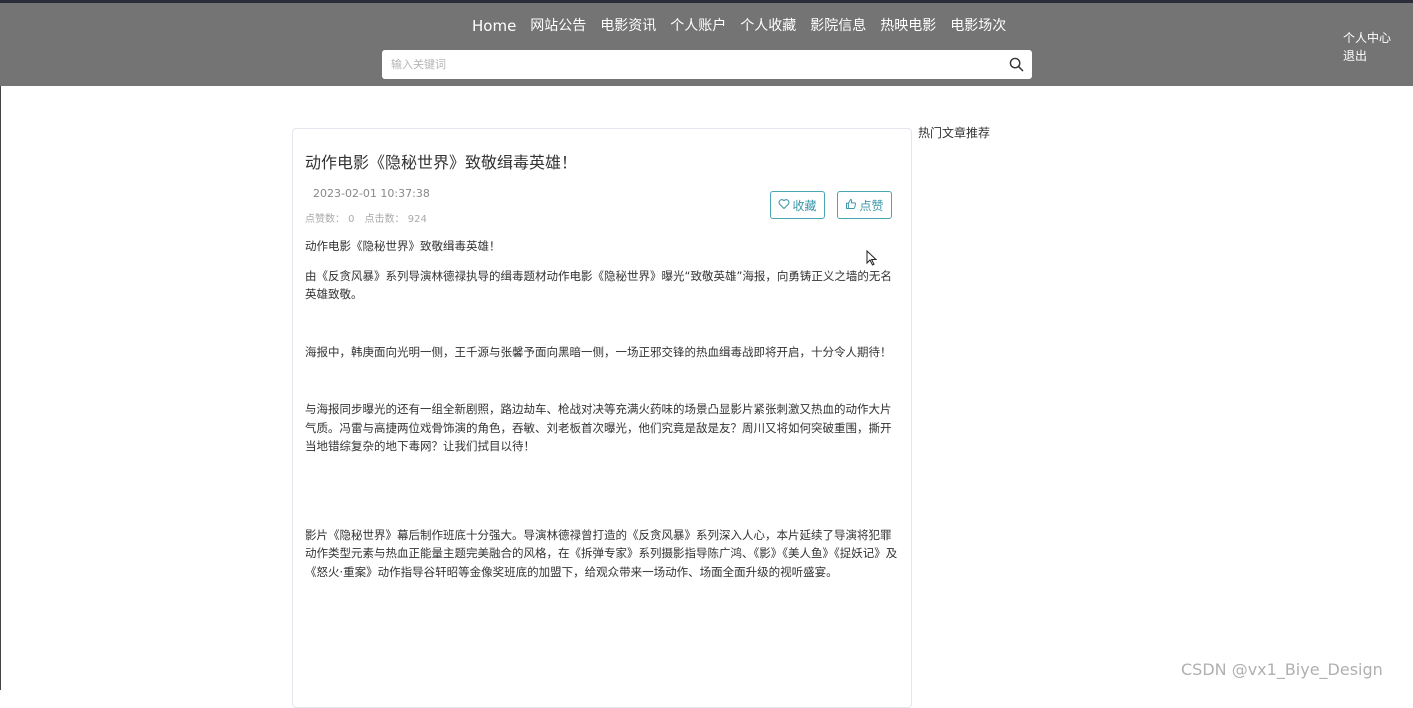  What do you see at coordinates (494, 26) in the screenshot?
I see `nav-item-home: Home` at bounding box center [494, 26].